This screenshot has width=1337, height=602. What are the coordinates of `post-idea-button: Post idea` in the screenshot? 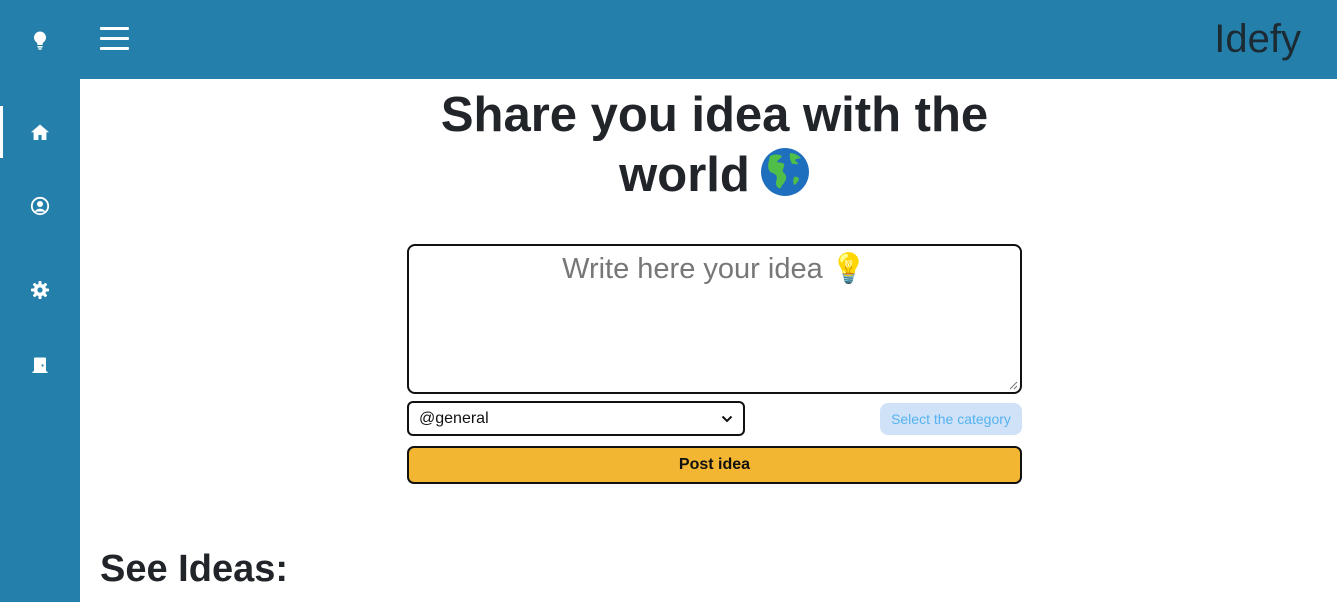 It's located at (714, 465).